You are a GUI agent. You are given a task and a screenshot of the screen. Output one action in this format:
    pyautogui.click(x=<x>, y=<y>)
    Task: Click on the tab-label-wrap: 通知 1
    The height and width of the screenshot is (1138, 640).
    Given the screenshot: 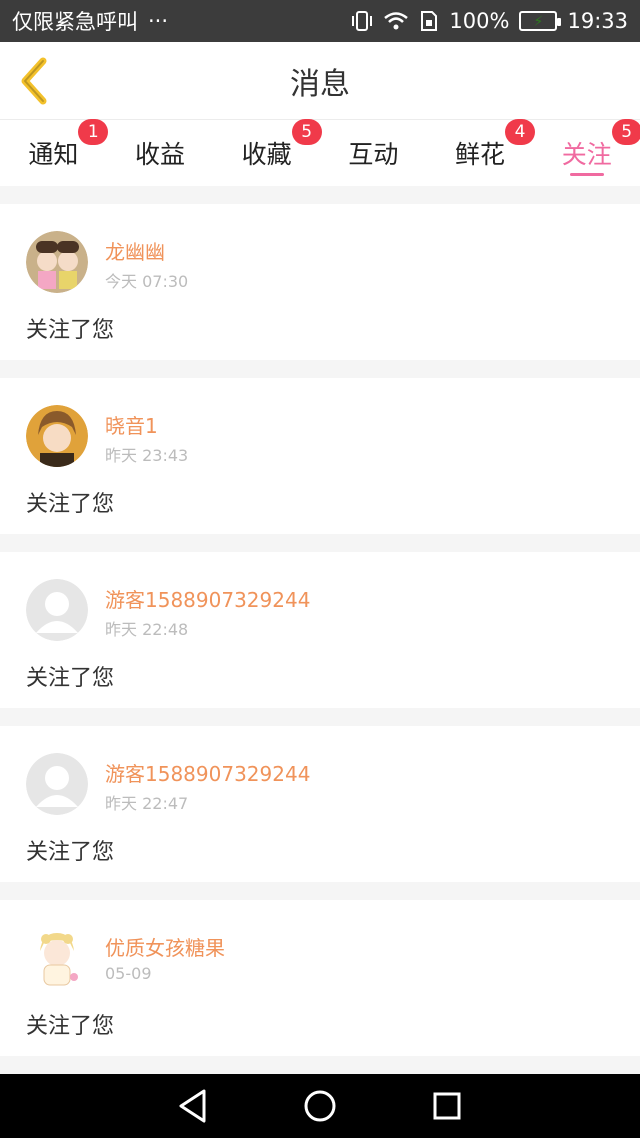 What is the action you would take?
    pyautogui.click(x=68, y=145)
    